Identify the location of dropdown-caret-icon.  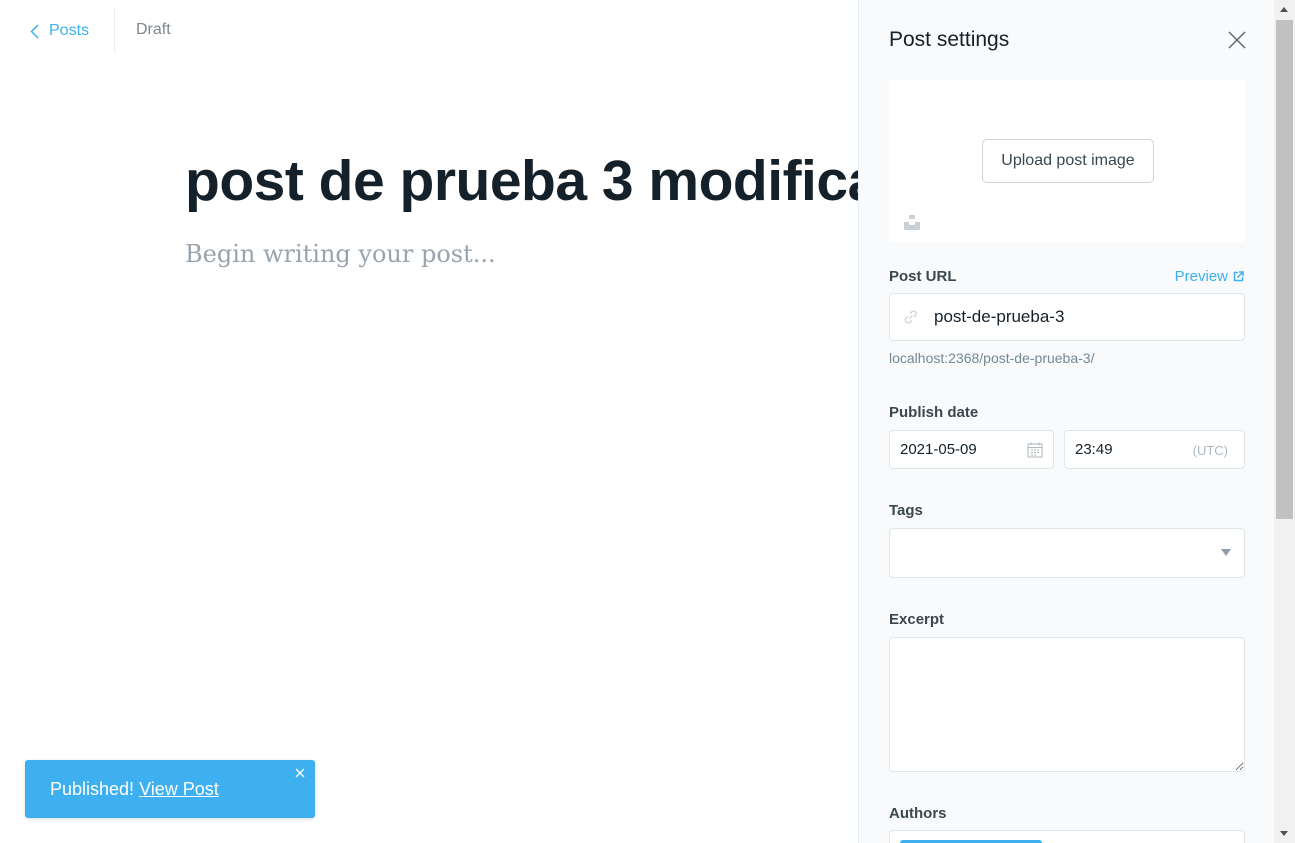
(1226, 552).